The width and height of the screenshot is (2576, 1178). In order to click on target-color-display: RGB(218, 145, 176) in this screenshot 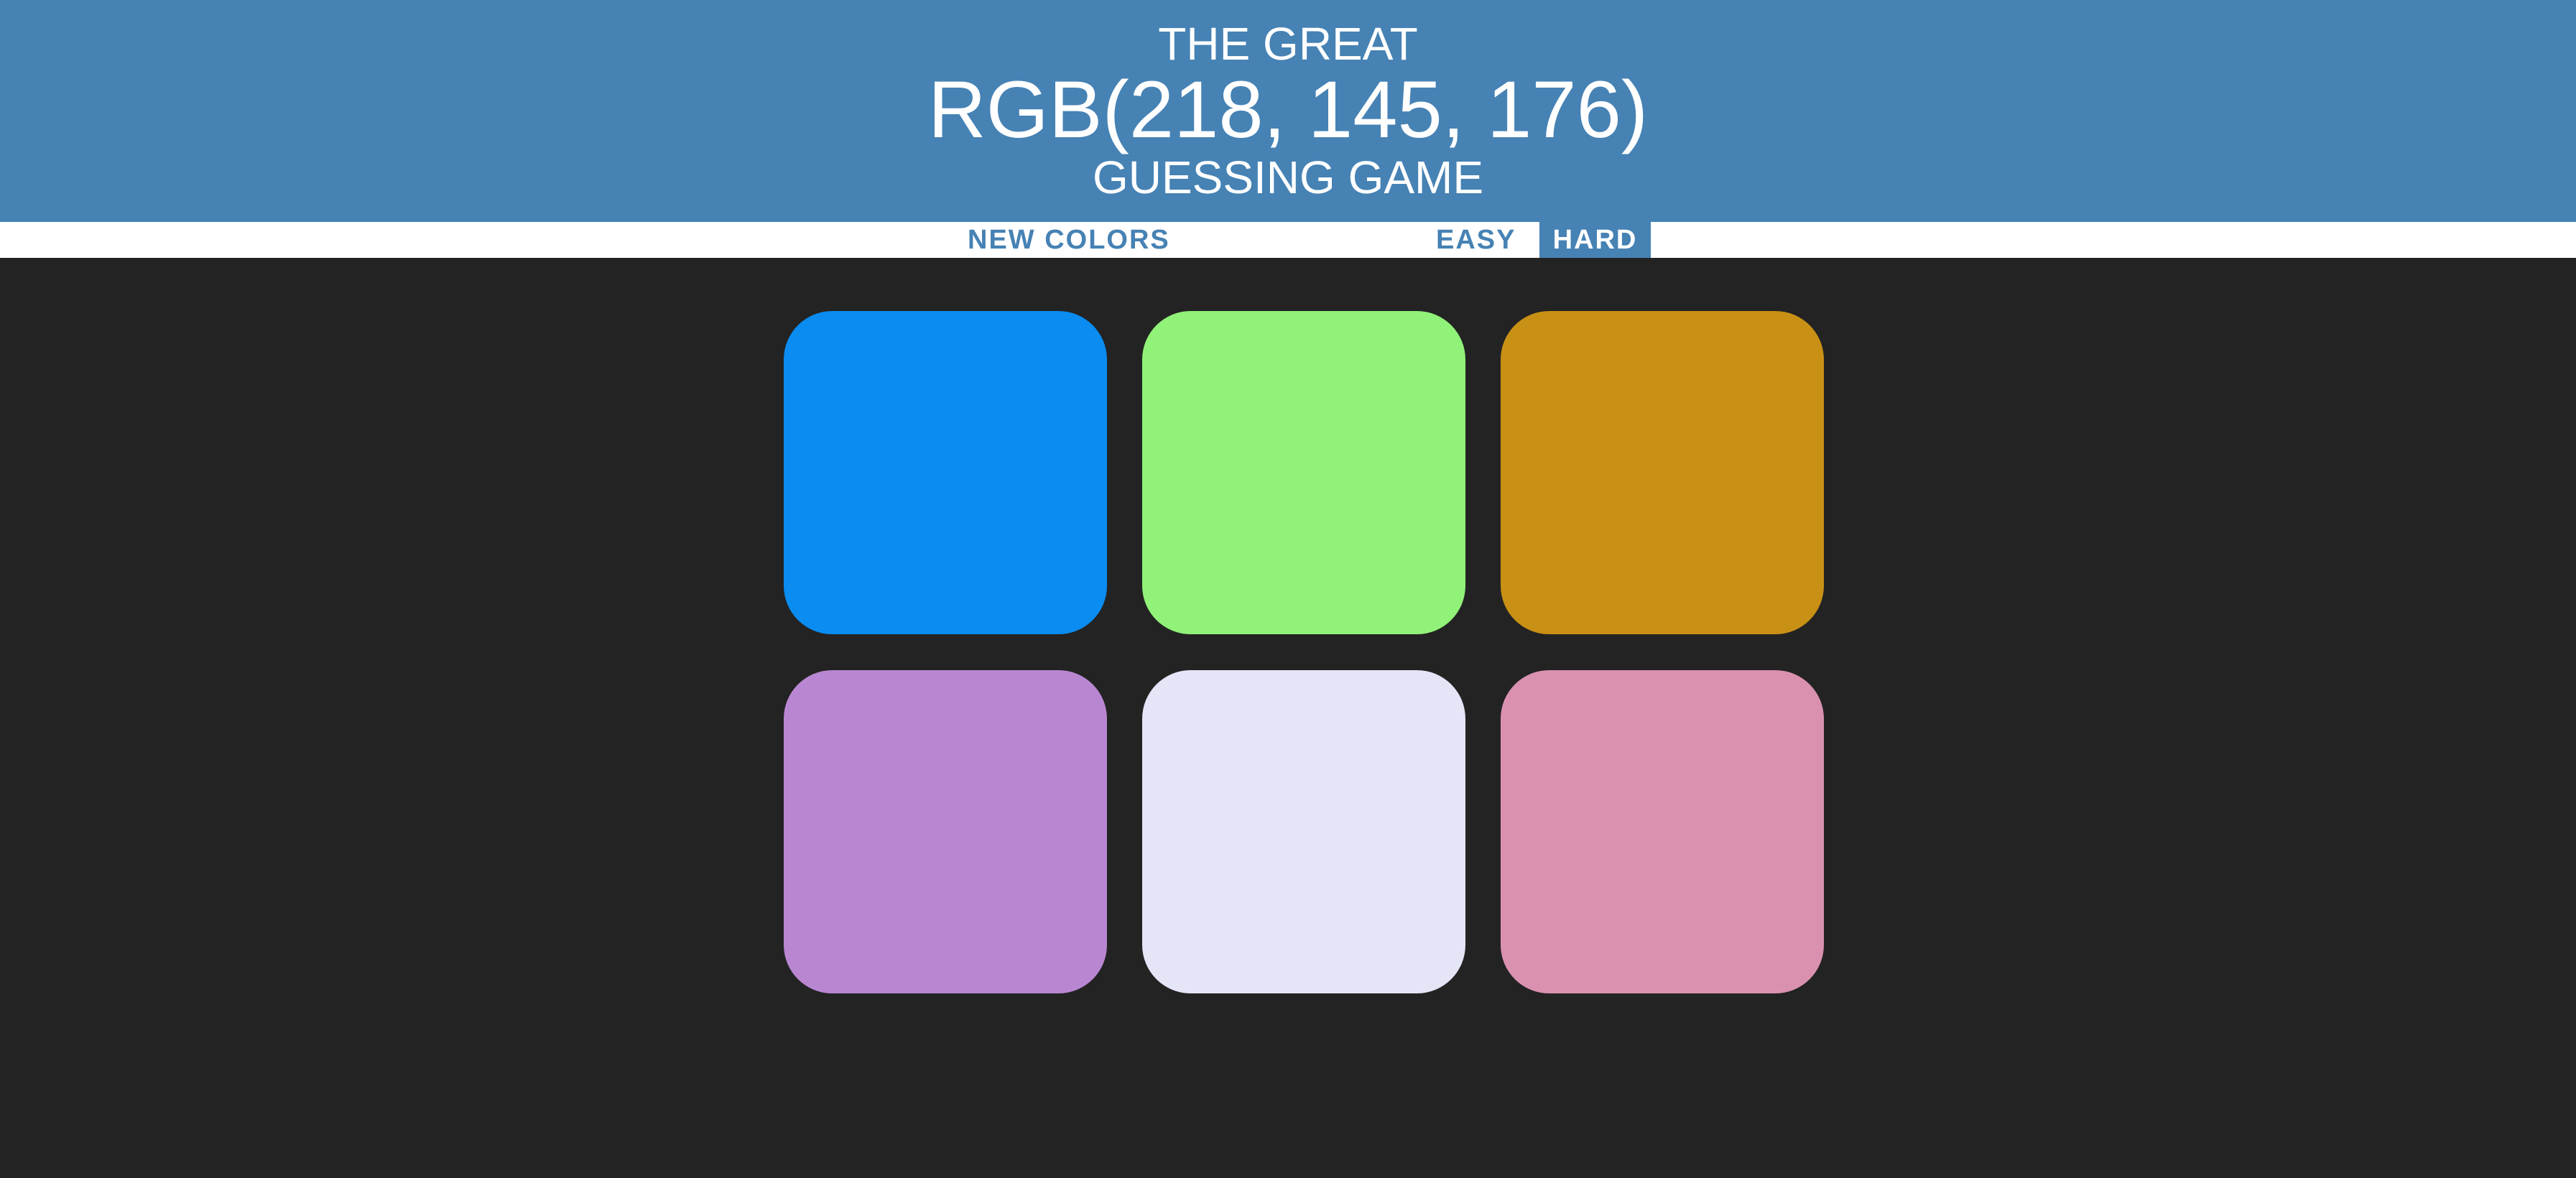, I will do `click(1288, 109)`.